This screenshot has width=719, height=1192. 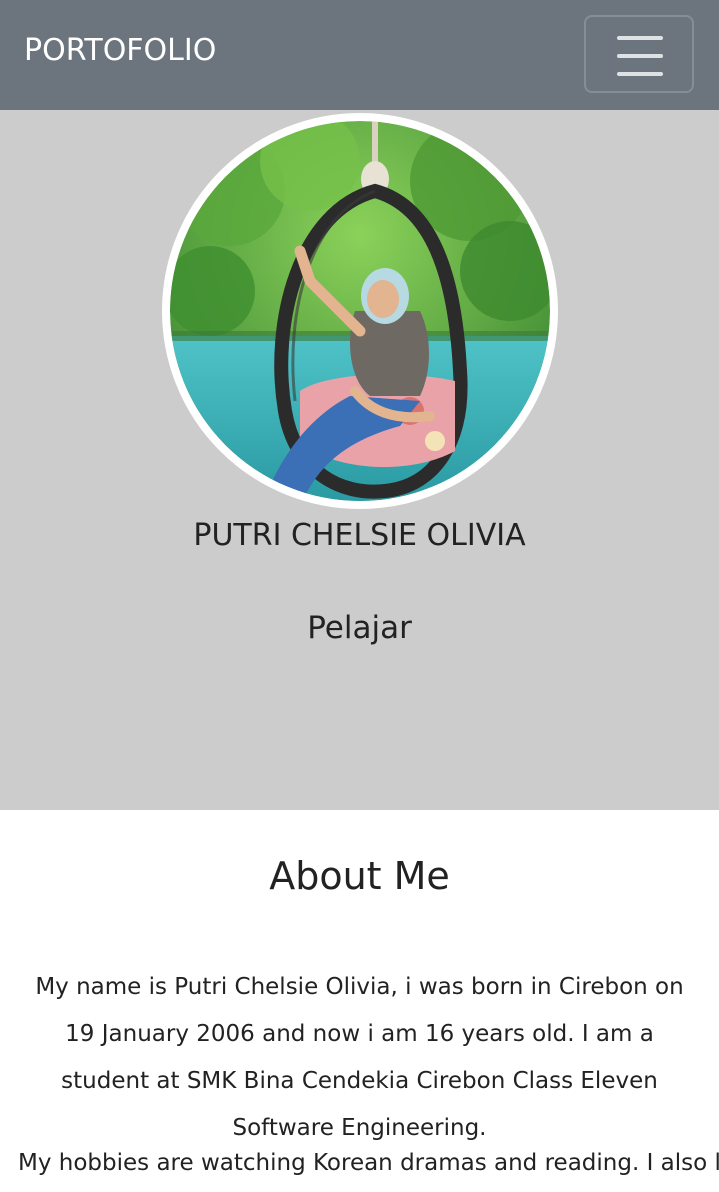 I want to click on menu-toggle-button, so click(x=639, y=54).